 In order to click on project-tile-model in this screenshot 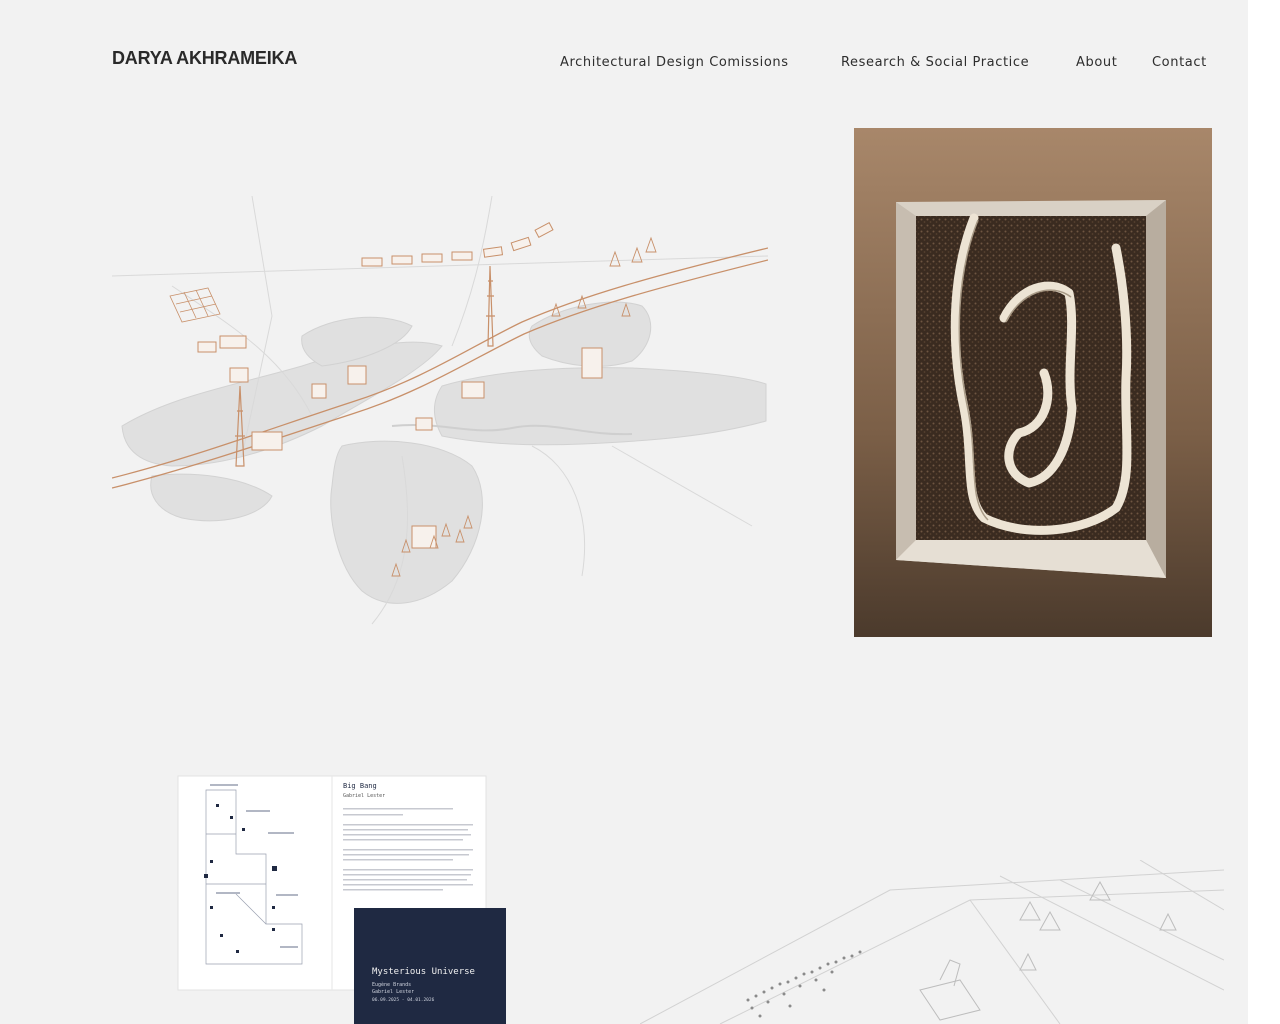, I will do `click(1033, 382)`.